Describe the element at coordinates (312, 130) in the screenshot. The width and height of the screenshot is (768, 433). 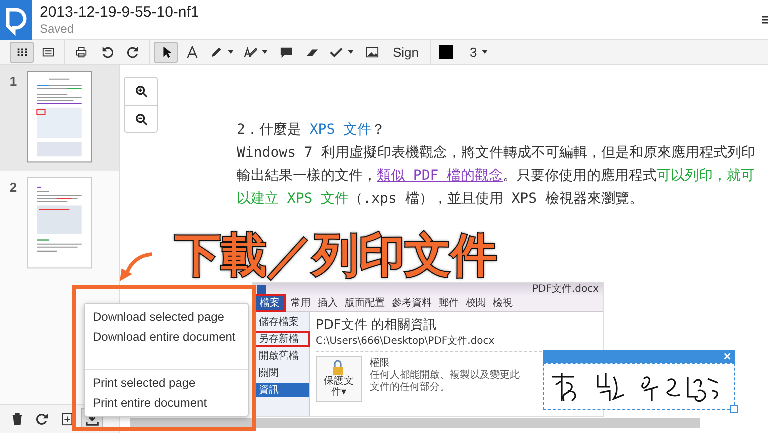
I see `section-heading: 2．什麼是 XPS 文件？` at that location.